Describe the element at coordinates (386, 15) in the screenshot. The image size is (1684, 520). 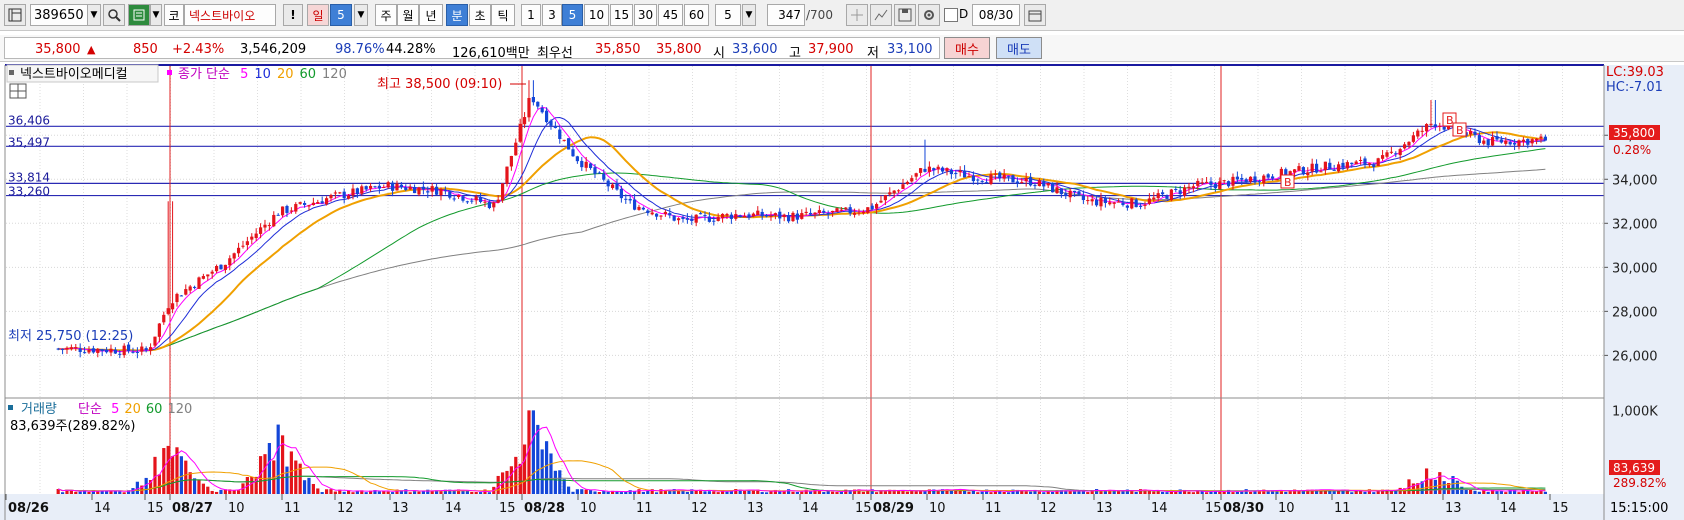
I see `period-button-2: 주` at that location.